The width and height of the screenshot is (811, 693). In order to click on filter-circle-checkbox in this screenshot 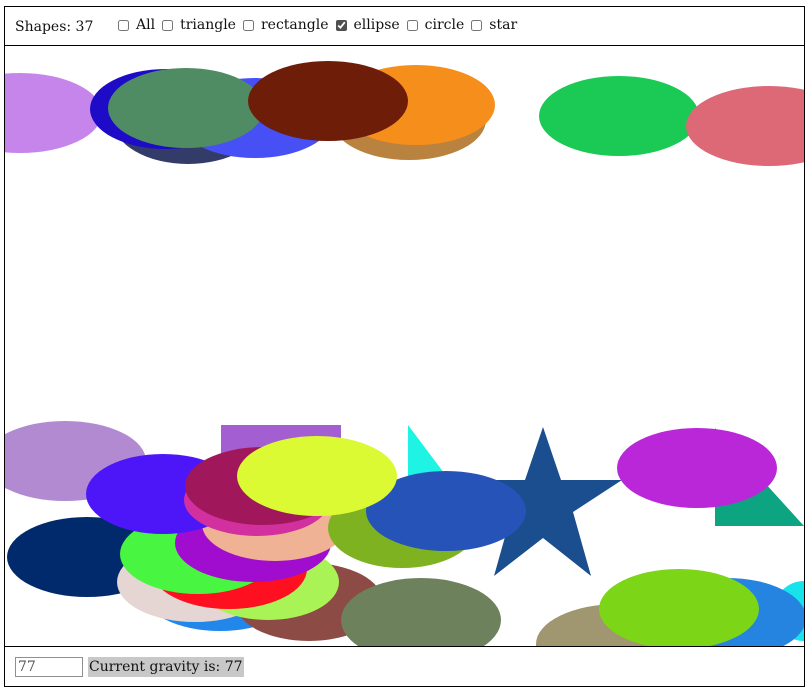, I will do `click(412, 25)`.